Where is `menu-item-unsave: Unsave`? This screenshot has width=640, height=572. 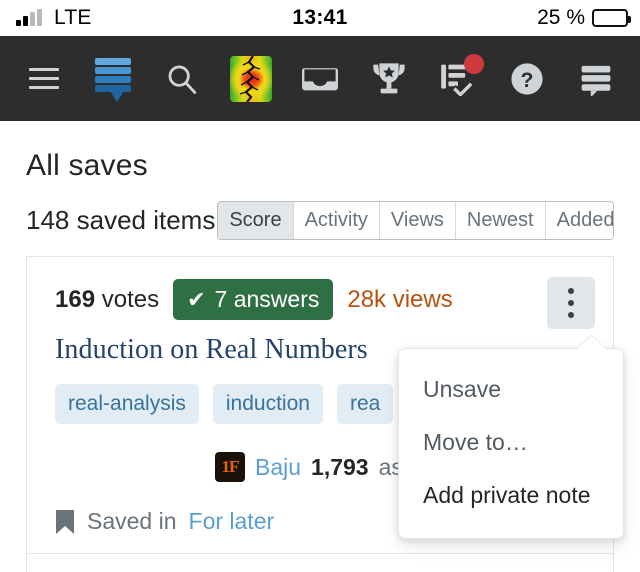
menu-item-unsave: Unsave is located at coordinates (511, 389).